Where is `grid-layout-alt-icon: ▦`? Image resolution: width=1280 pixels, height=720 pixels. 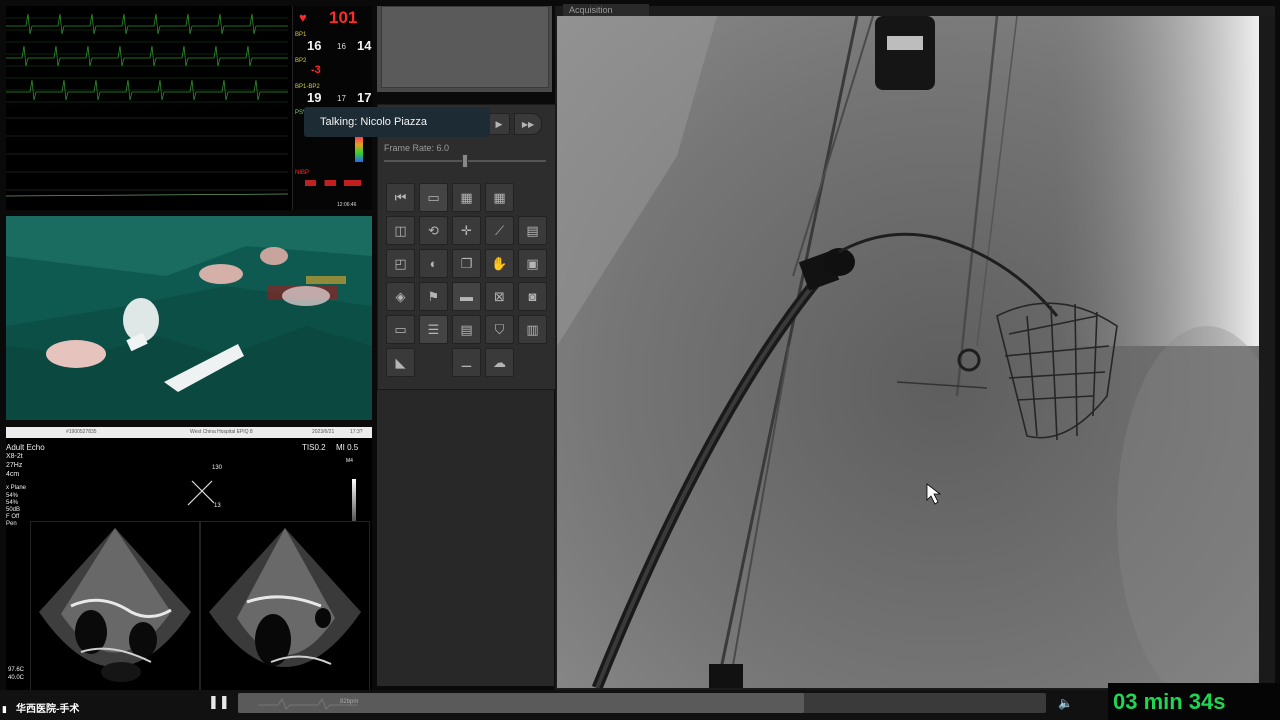
grid-layout-alt-icon: ▦ is located at coordinates (499, 197).